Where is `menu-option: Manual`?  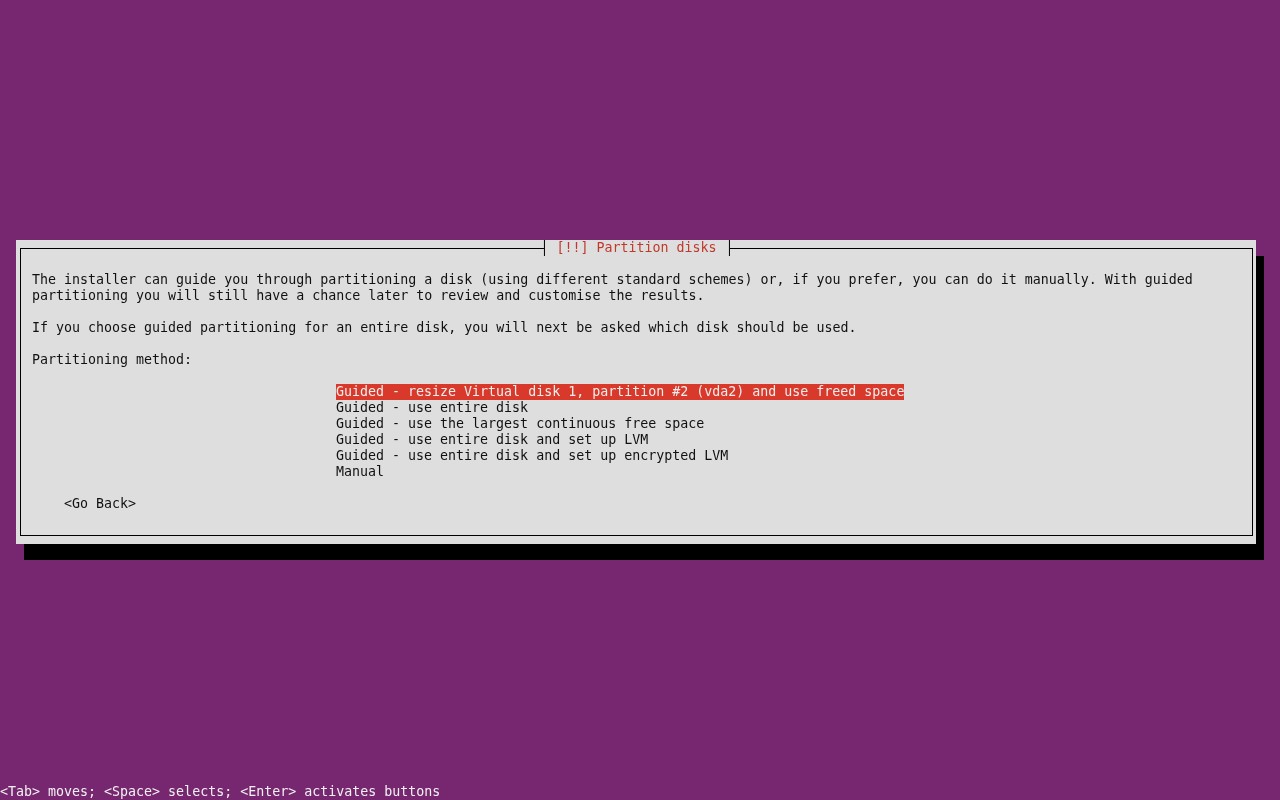
menu-option: Manual is located at coordinates (360, 472).